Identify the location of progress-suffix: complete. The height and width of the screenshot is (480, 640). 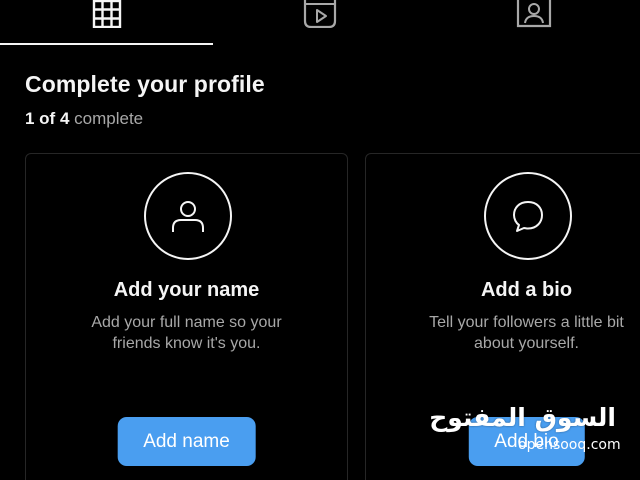
(109, 118).